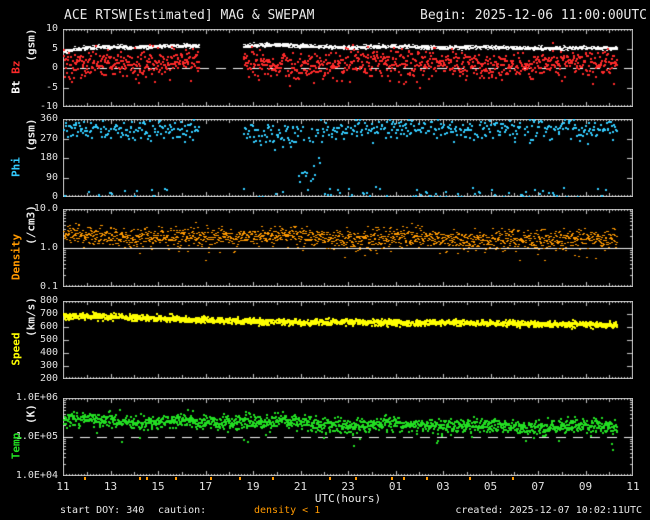 This screenshot has width=650, height=520. I want to click on y-tick-label: 200, so click(48, 378).